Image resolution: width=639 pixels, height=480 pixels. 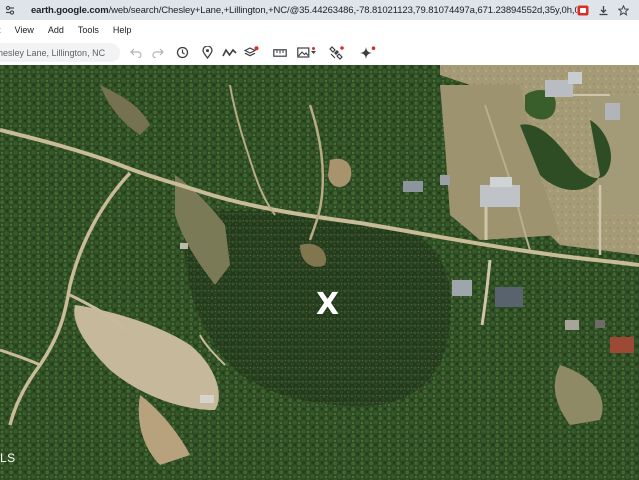 I want to click on menu-view: View, so click(x=24, y=30).